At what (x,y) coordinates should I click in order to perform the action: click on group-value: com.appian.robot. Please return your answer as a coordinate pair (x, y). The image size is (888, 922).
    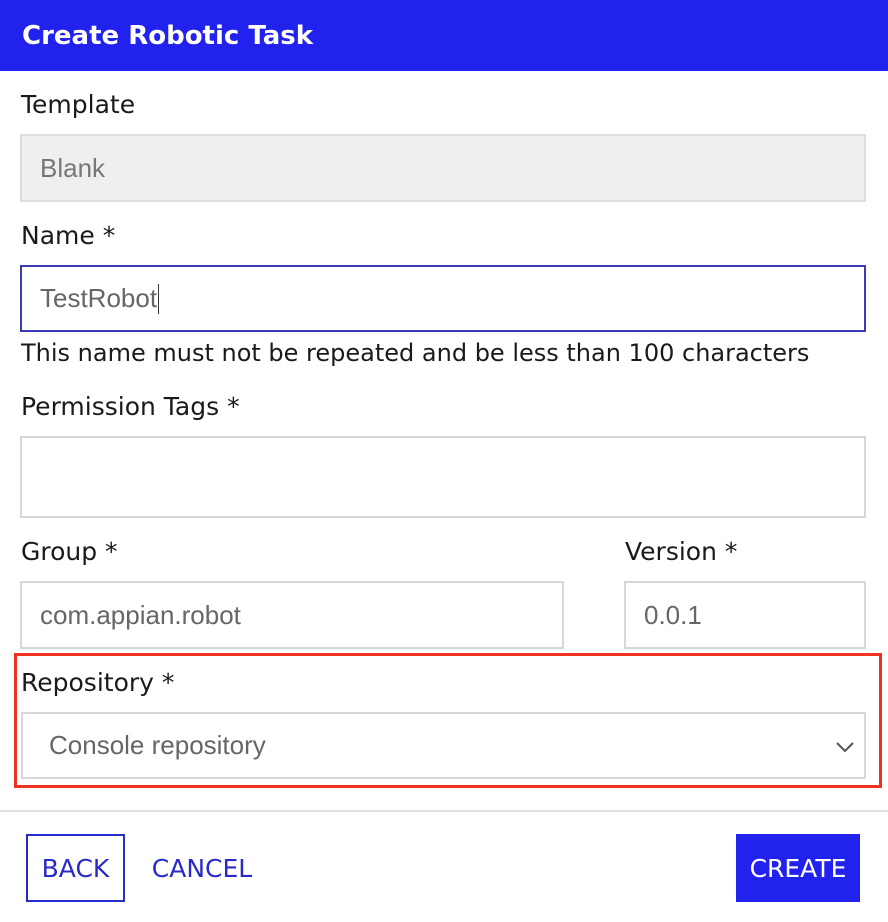
    Looking at the image, I should click on (140, 614).